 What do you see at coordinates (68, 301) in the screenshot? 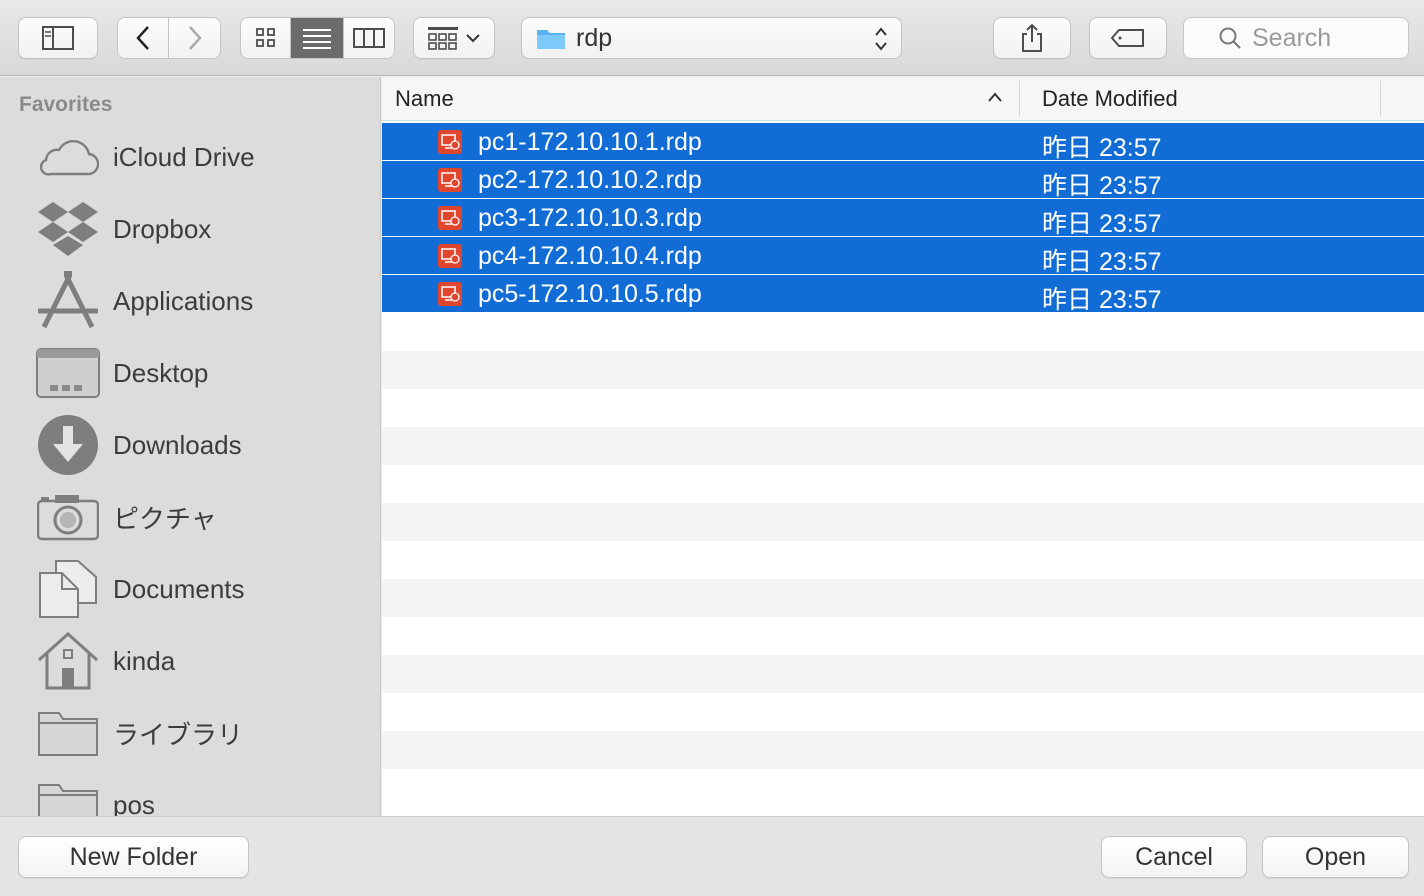
I see `applications-icon` at bounding box center [68, 301].